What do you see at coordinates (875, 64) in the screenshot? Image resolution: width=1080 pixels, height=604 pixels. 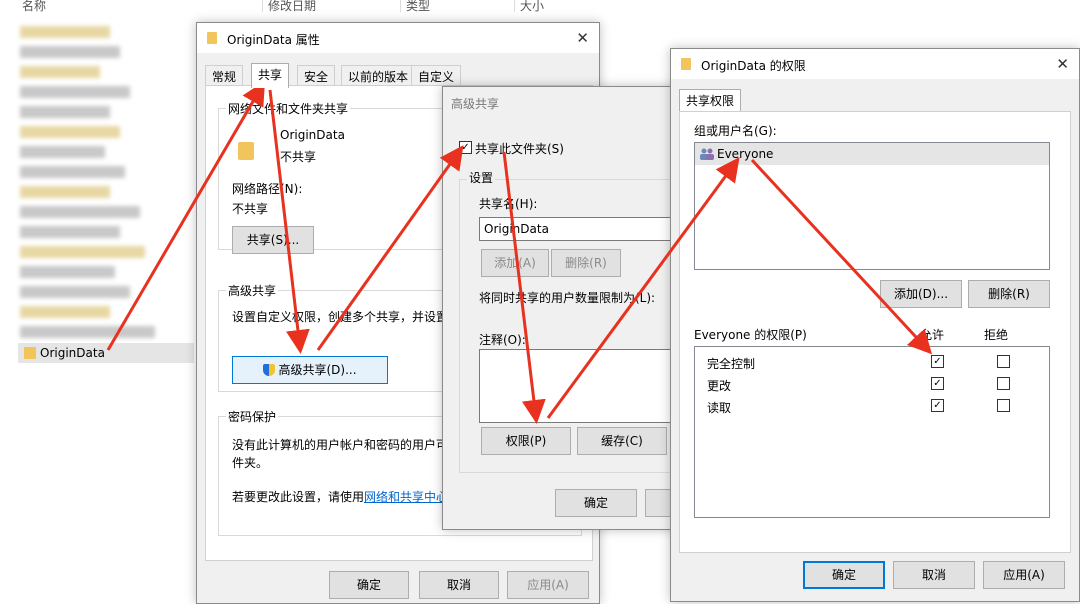 I see `permissions-titlebar: OriginData 的权限 ✕` at bounding box center [875, 64].